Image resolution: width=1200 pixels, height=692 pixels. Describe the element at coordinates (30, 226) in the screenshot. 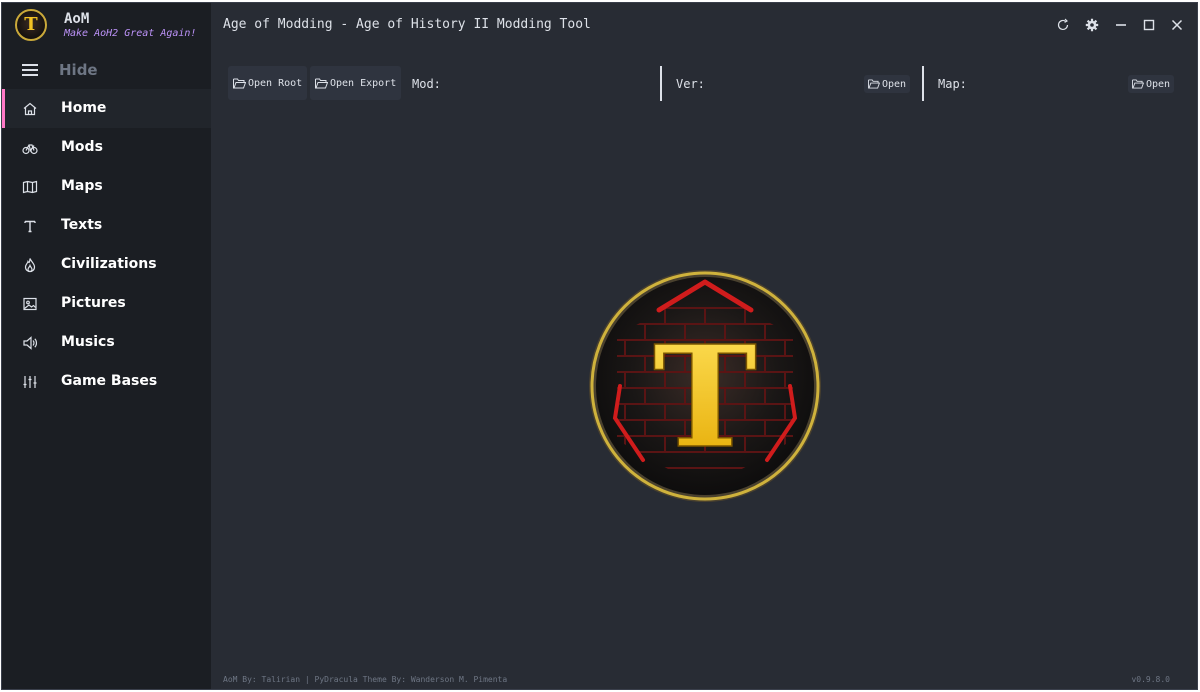

I see `text-icon` at that location.